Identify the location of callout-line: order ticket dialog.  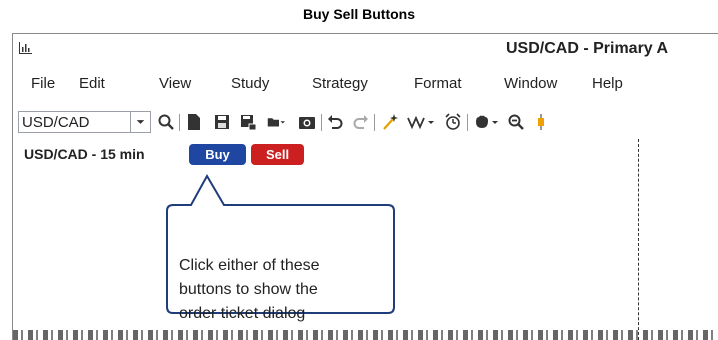
(242, 313).